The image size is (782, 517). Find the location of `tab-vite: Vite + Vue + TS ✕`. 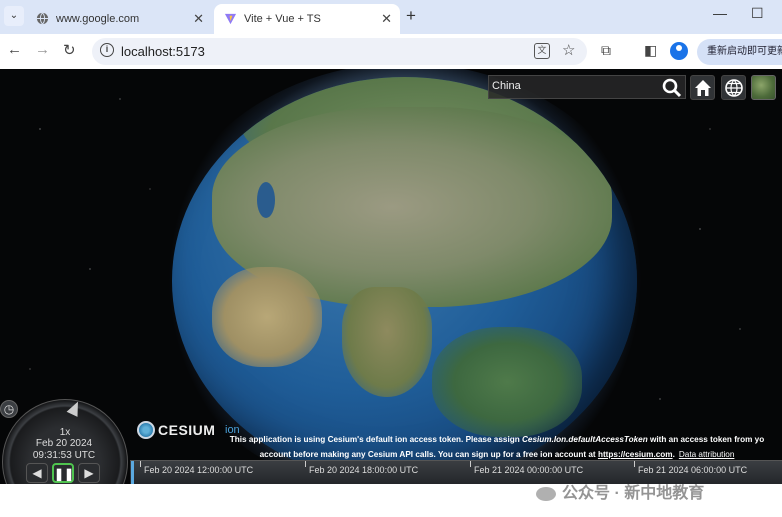

tab-vite: Vite + Vue + TS ✕ is located at coordinates (307, 19).